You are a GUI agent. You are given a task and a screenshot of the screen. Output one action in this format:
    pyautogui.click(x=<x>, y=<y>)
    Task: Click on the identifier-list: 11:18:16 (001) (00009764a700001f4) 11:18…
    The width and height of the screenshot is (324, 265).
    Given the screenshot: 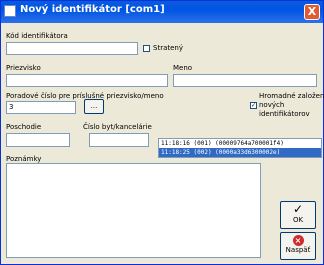 What is the action you would take?
    pyautogui.click(x=240, y=148)
    